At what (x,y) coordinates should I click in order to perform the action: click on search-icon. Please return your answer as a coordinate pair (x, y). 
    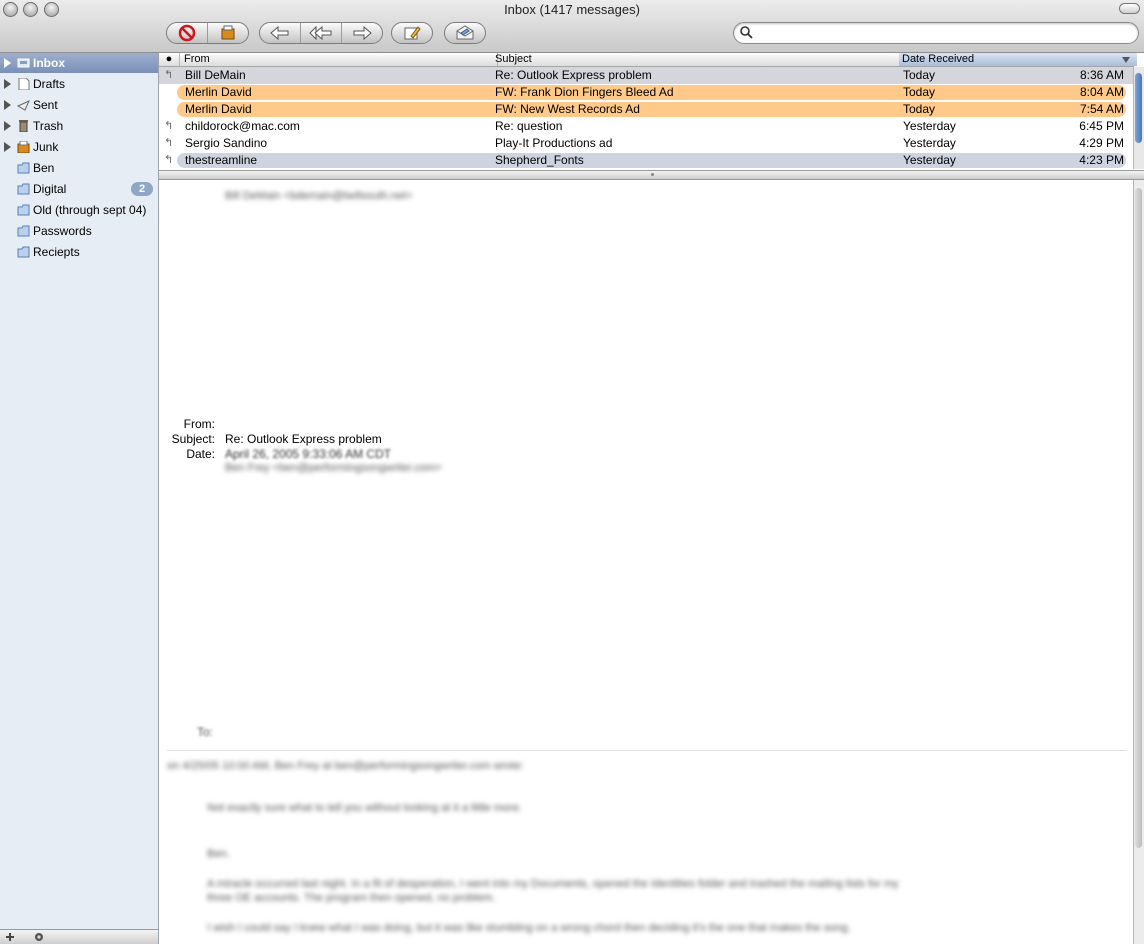
    Looking at the image, I should click on (746, 32).